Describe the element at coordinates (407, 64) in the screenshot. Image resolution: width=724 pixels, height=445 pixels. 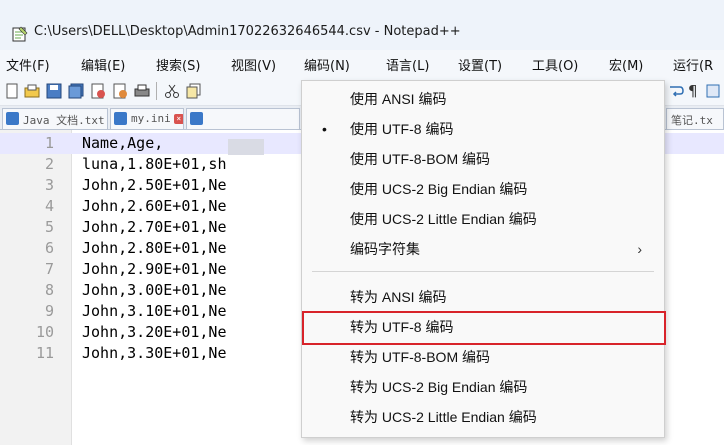
I see `menu-language: 语言(L)` at that location.